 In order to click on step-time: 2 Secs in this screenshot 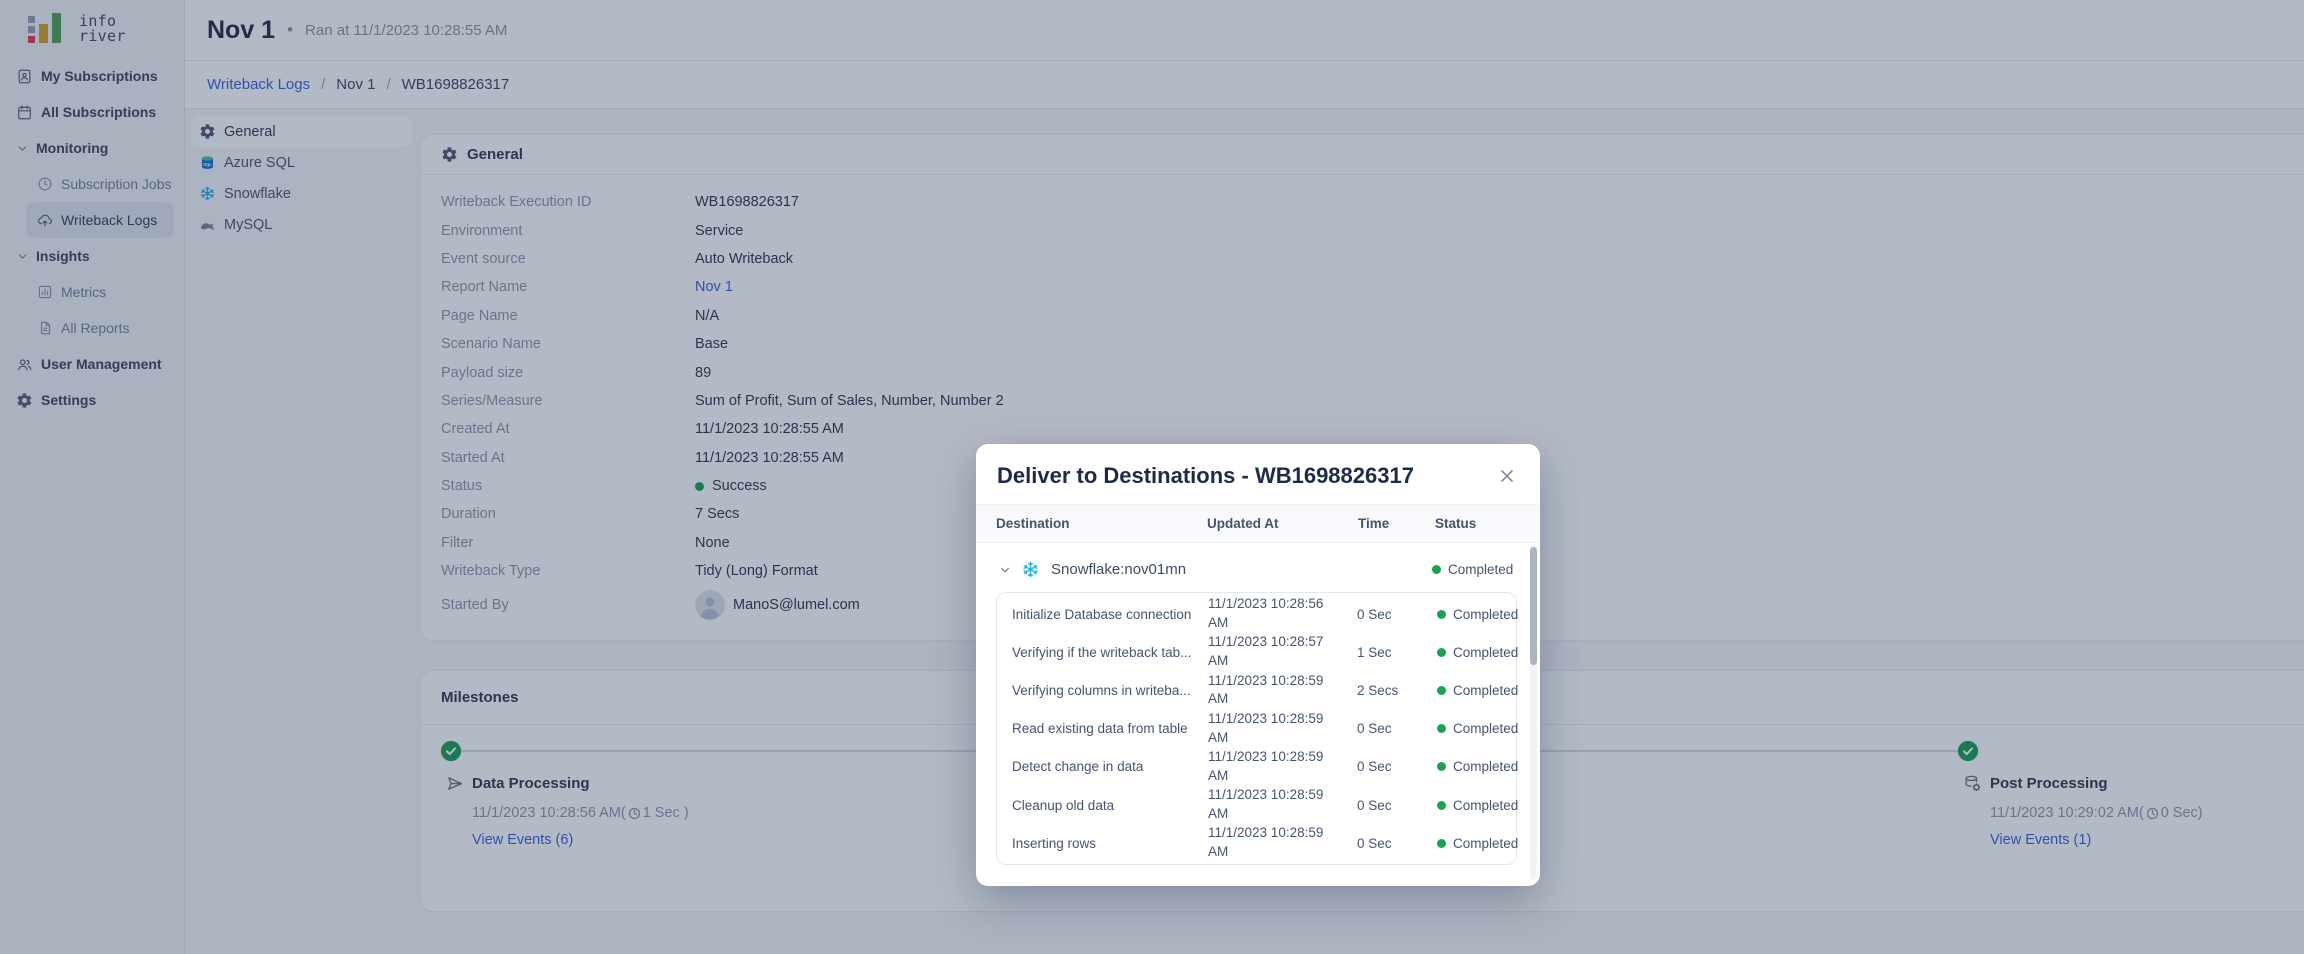, I will do `click(1378, 690)`.